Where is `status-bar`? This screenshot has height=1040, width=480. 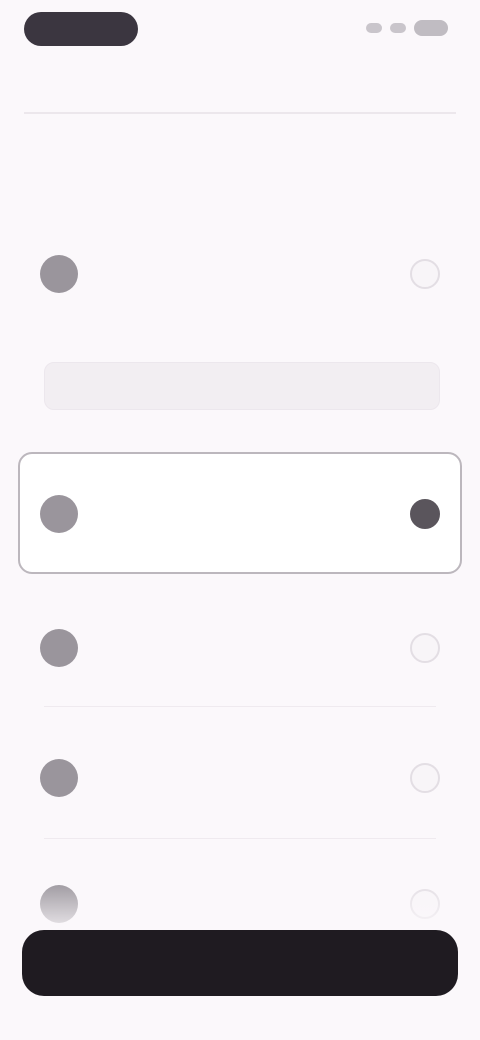
status-bar is located at coordinates (240, 31).